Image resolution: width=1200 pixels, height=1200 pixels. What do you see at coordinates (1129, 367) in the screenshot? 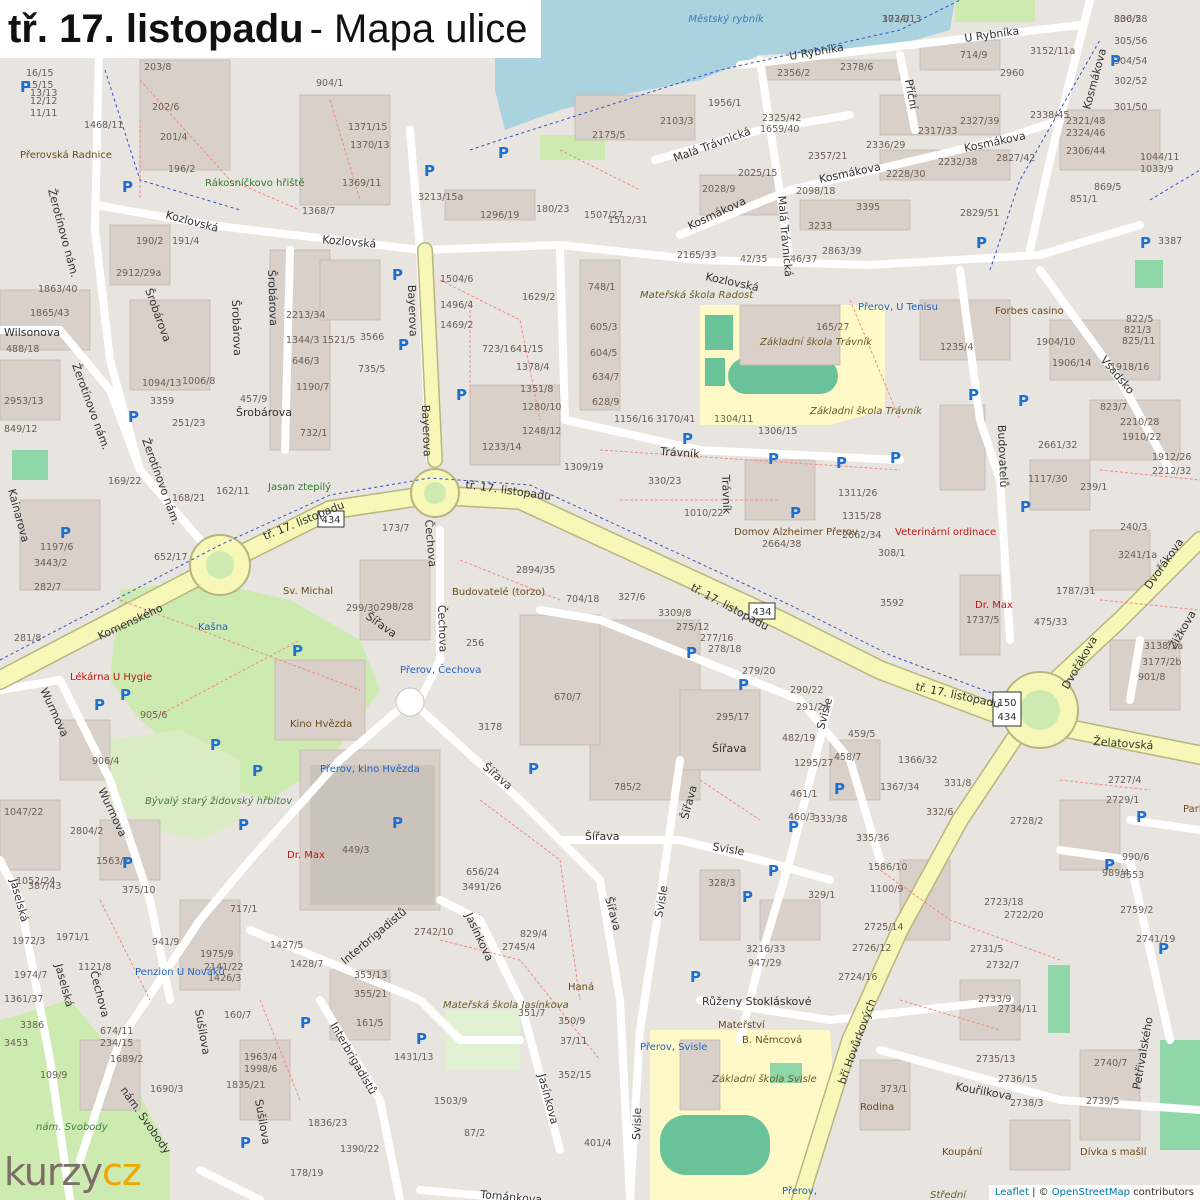
I see `house-number: 1918/16` at bounding box center [1129, 367].